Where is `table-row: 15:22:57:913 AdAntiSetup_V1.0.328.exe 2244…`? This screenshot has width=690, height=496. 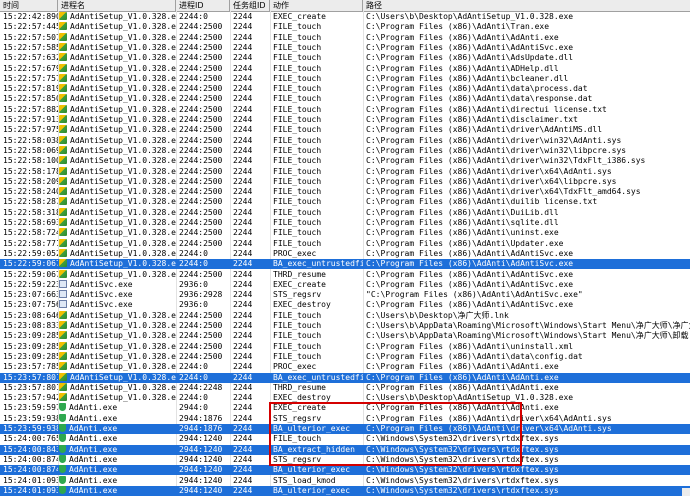
table-row: 15:22:57:913 AdAntiSetup_V1.0.328.exe 2244… is located at coordinates (345, 120).